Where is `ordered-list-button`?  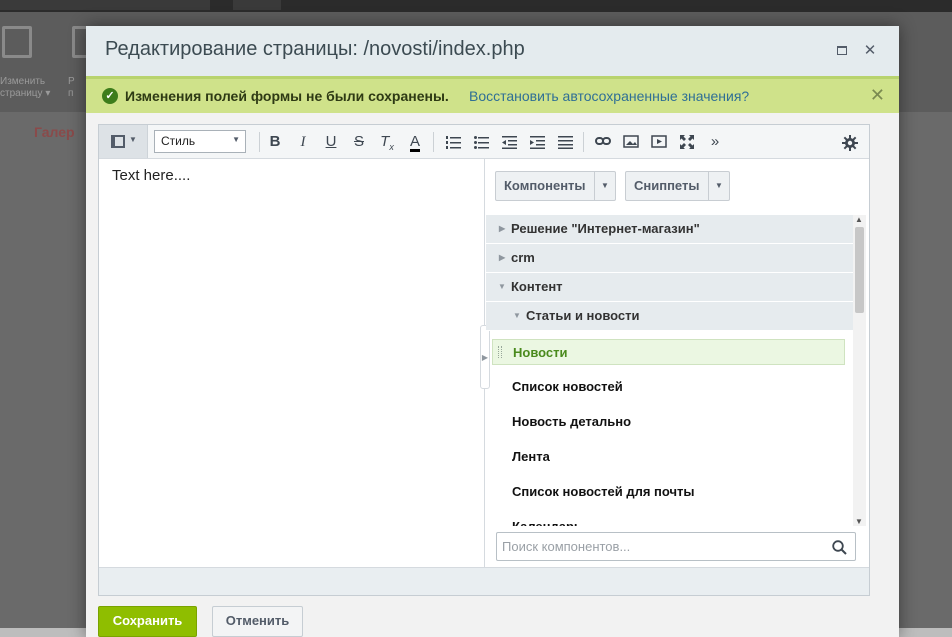
ordered-list-button is located at coordinates (453, 142).